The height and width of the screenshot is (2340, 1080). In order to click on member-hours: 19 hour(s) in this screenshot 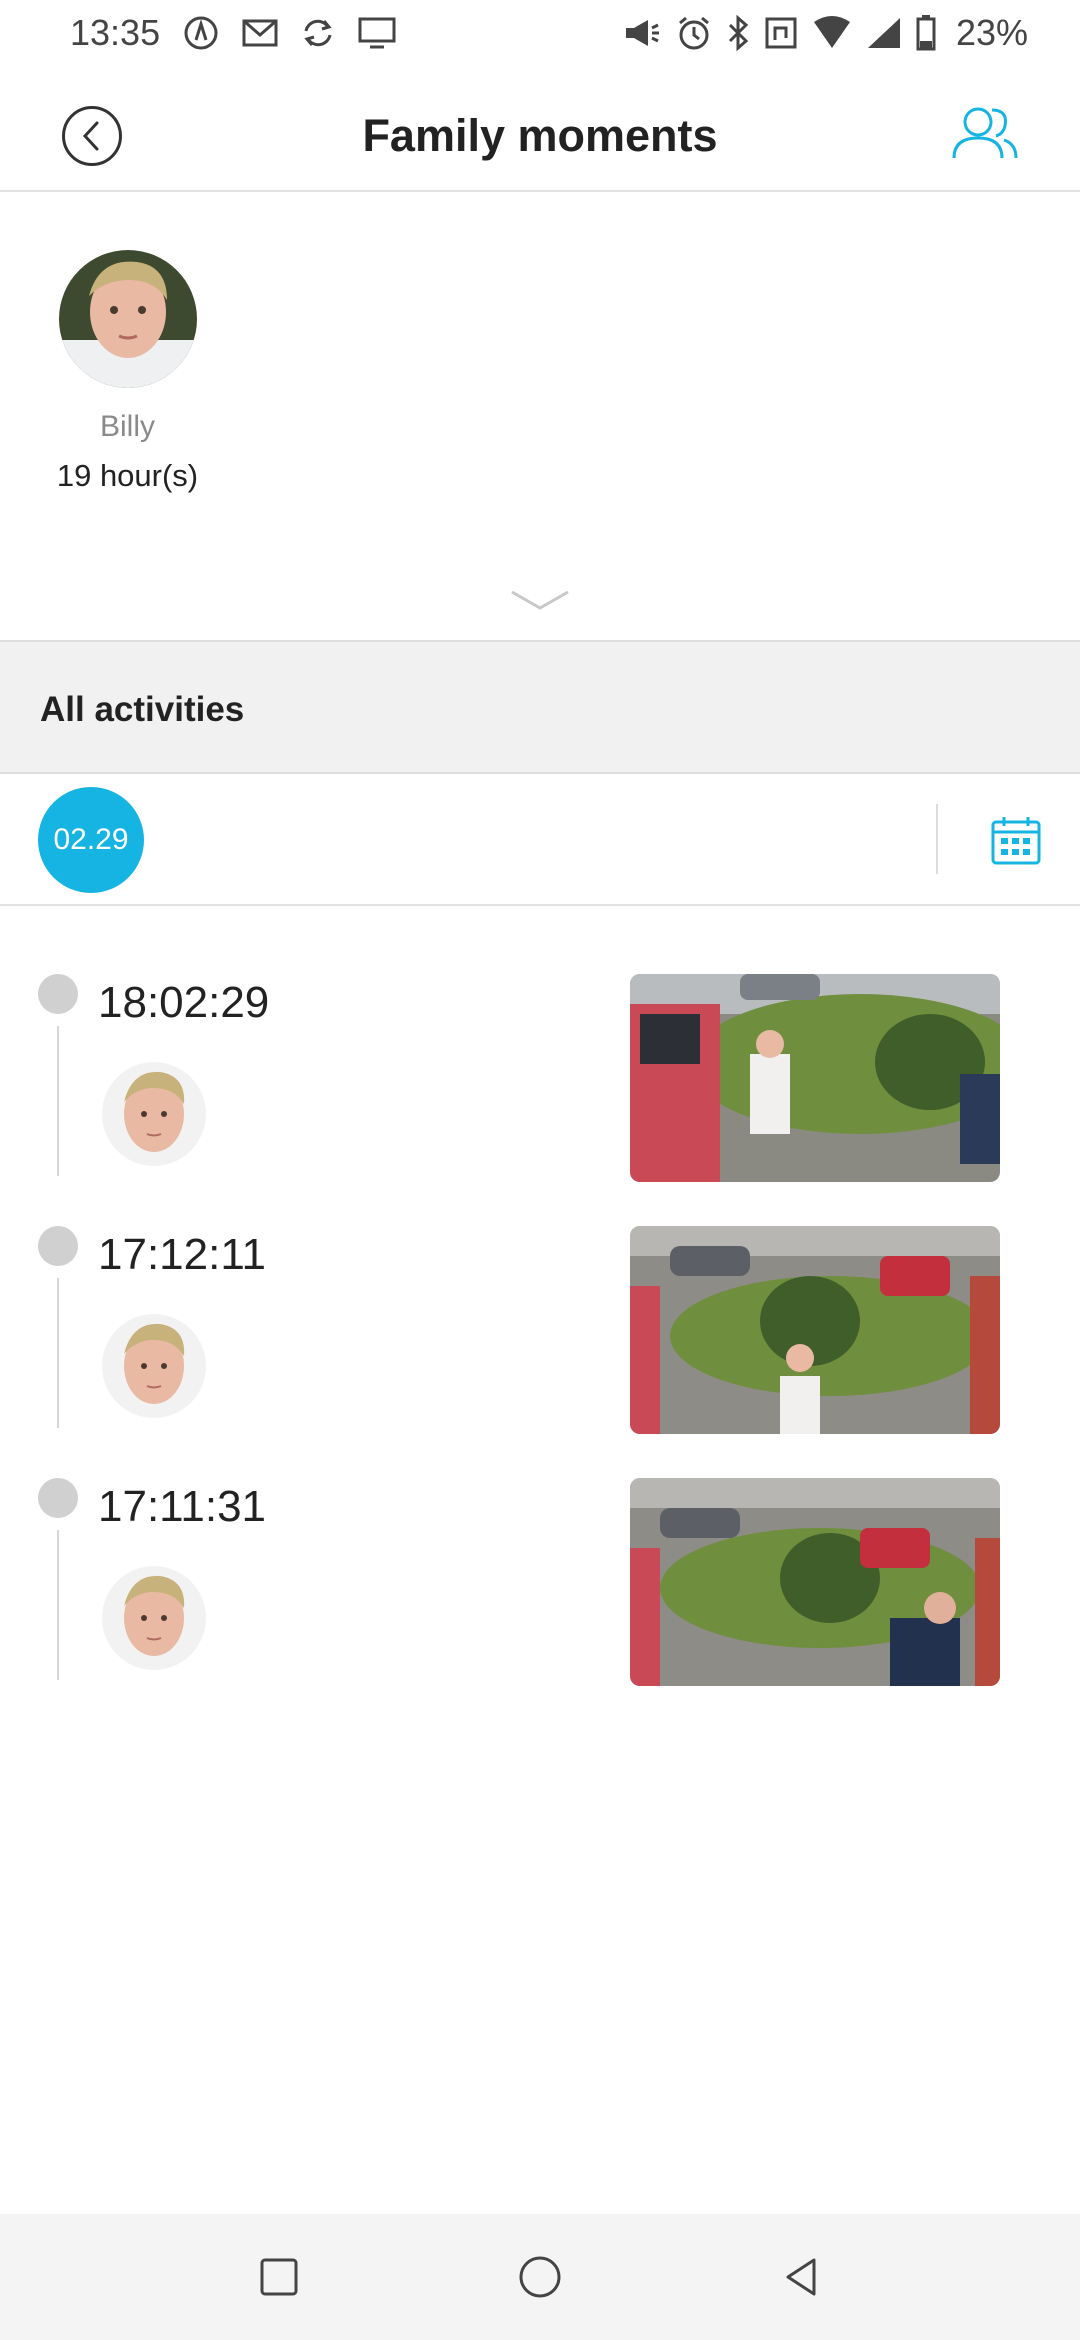, I will do `click(127, 475)`.